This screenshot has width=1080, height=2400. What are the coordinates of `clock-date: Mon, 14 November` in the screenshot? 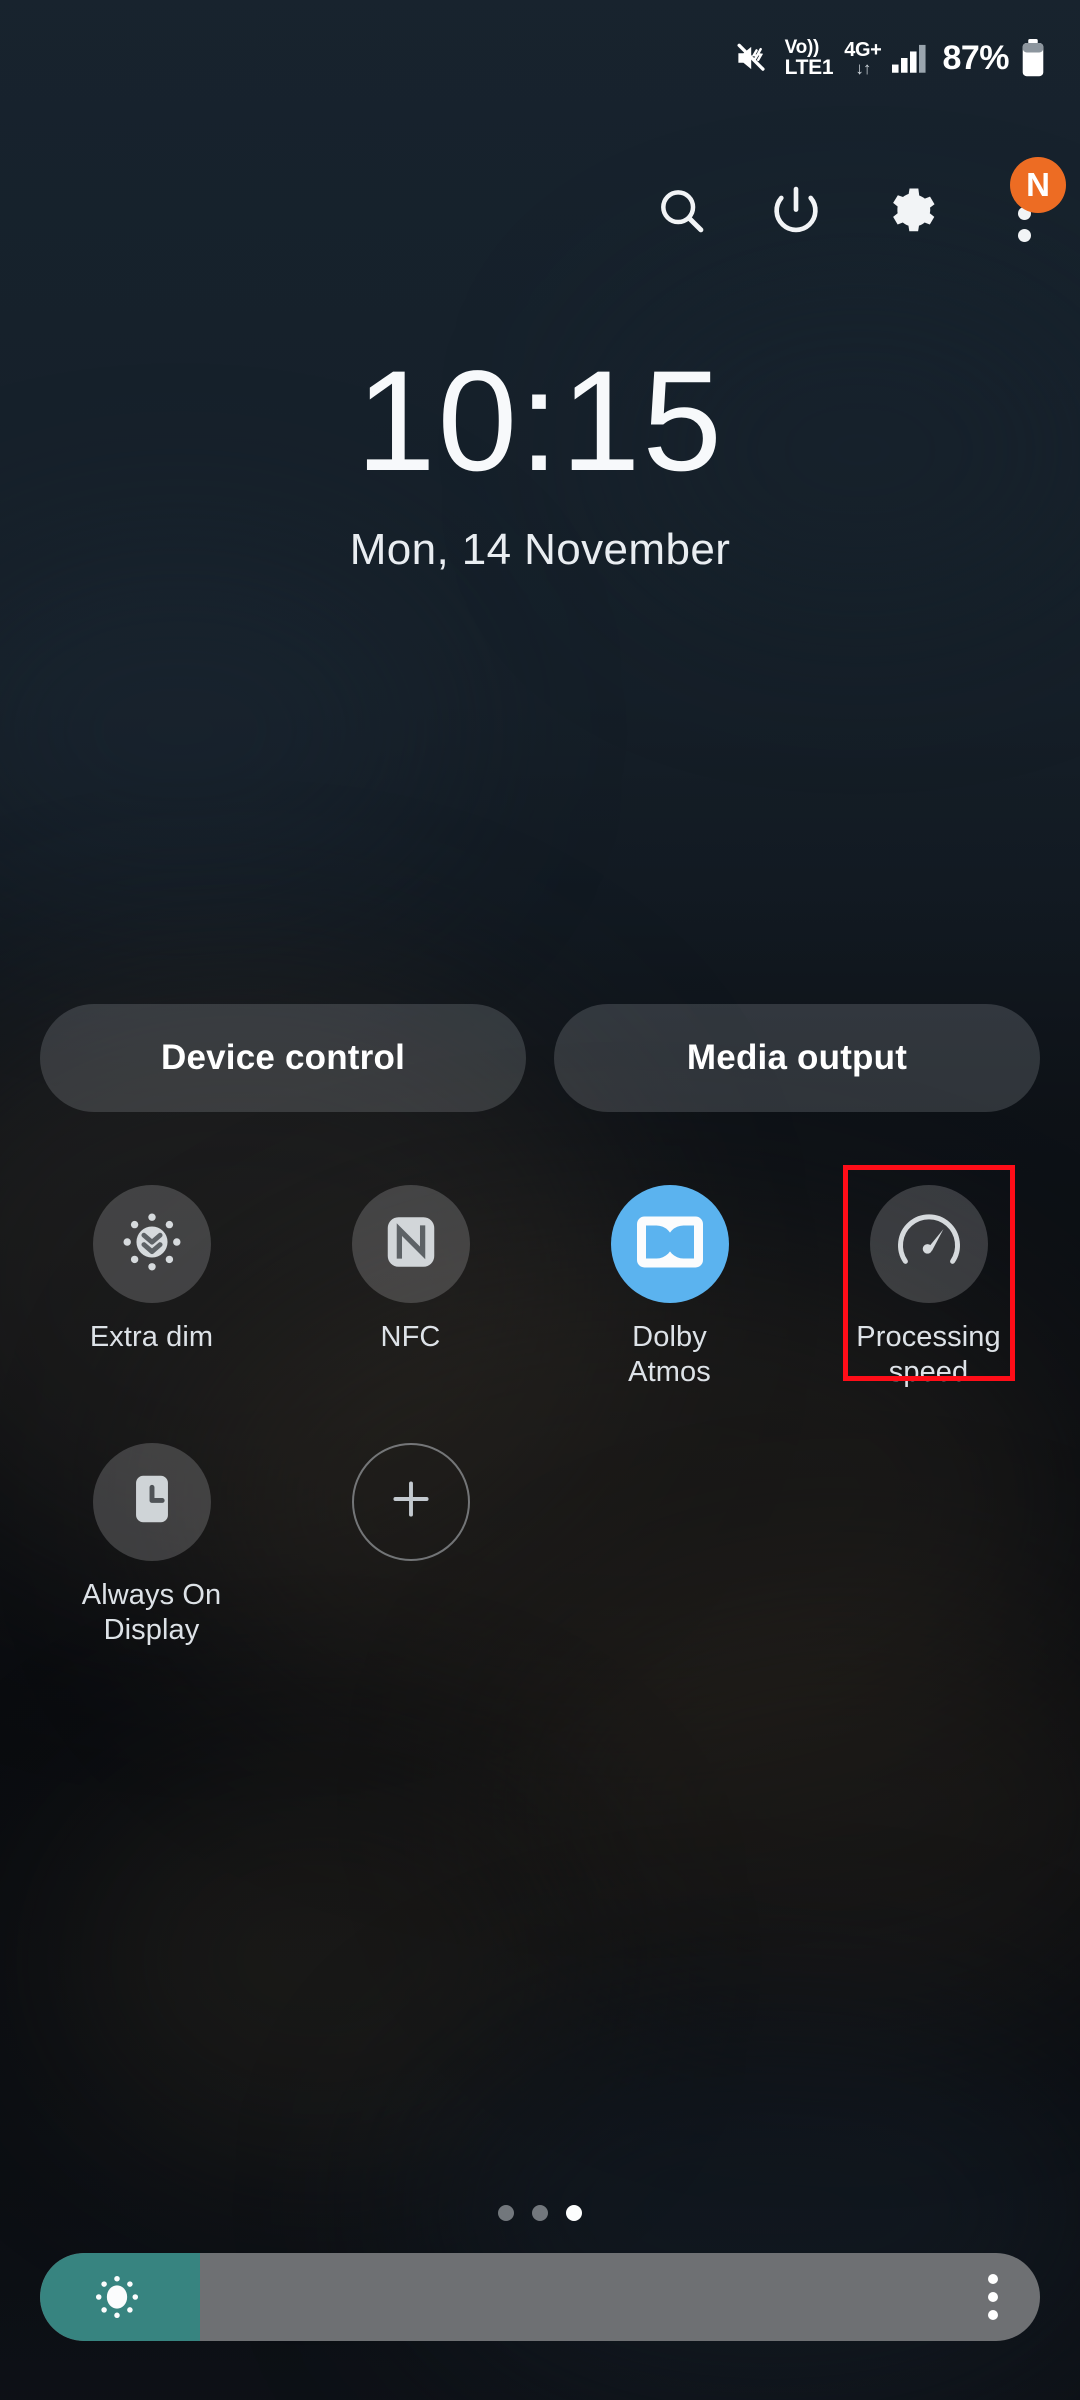 It's located at (540, 550).